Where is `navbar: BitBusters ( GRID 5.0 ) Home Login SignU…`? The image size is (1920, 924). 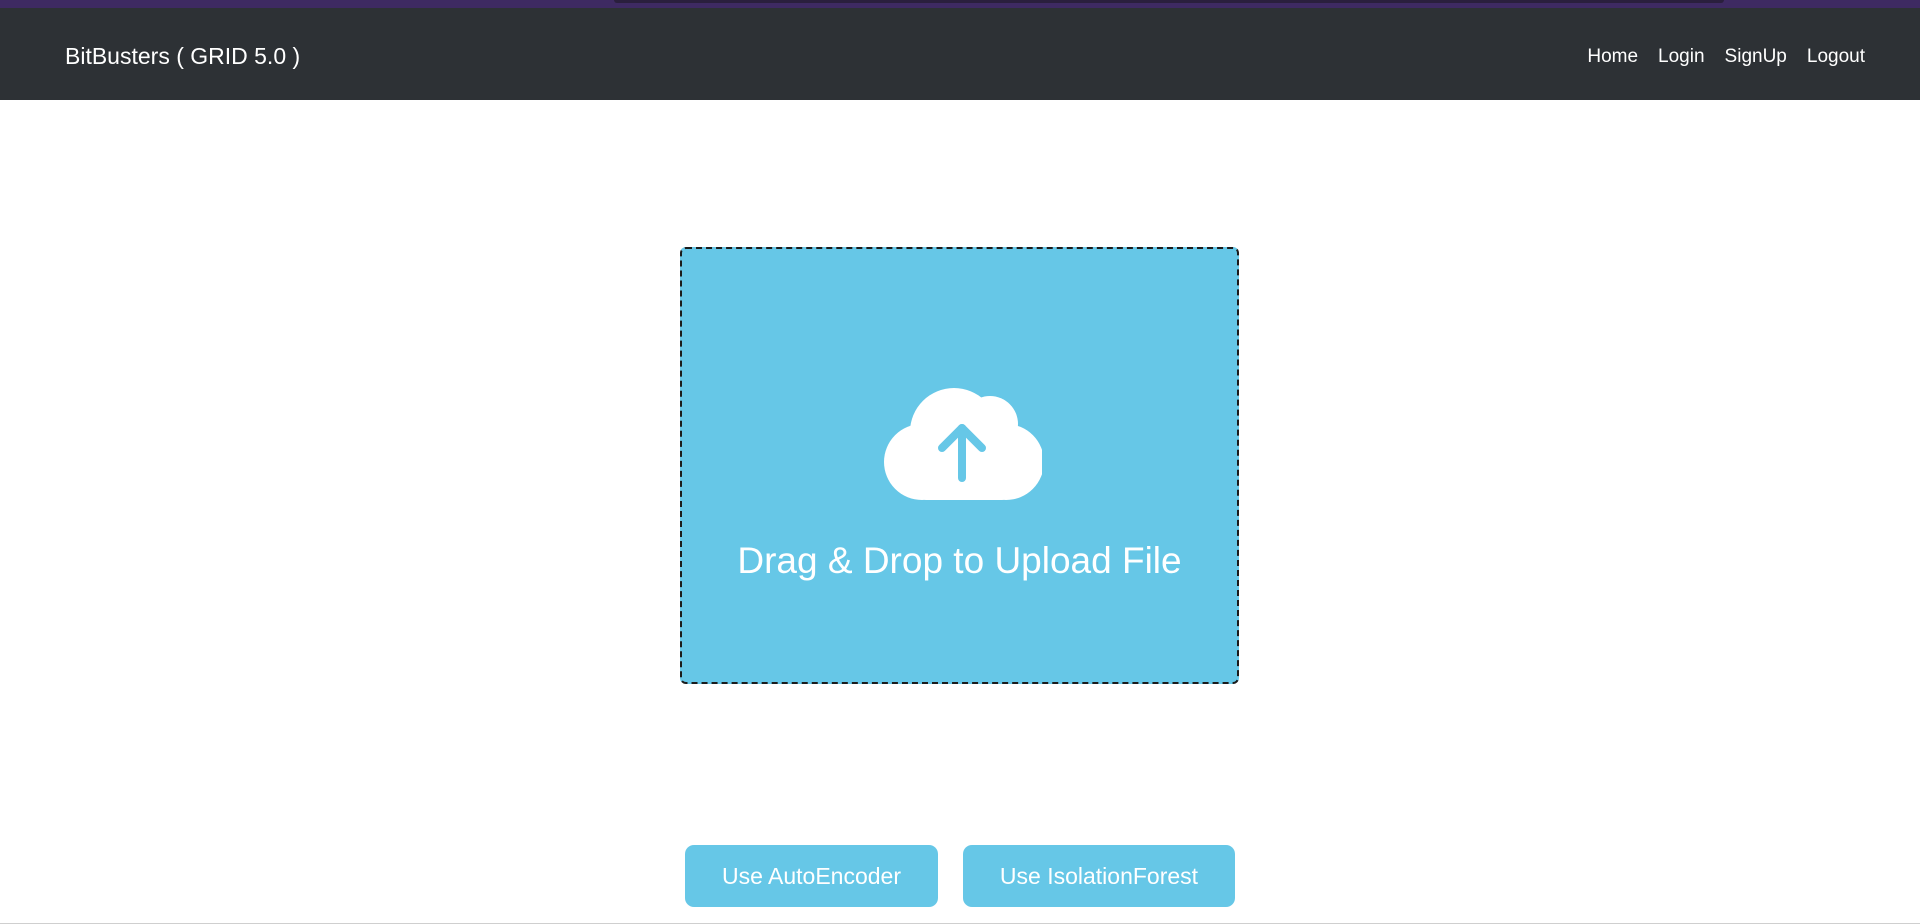 navbar: BitBusters ( GRID 5.0 ) Home Login SignU… is located at coordinates (960, 54).